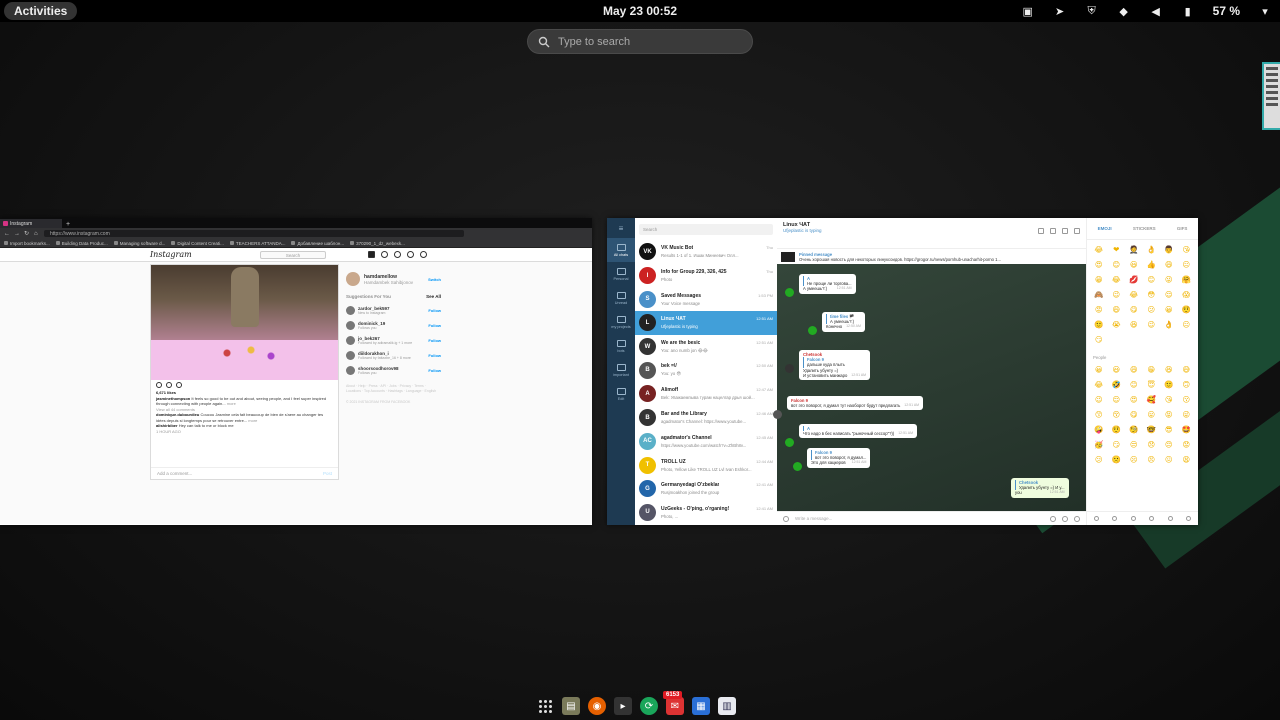 This screenshot has width=1280, height=720. I want to click on firefox-icon: ◉, so click(597, 706).